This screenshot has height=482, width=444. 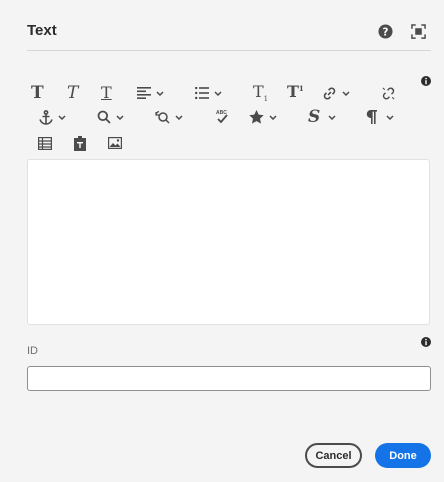 I want to click on spellcheck-icon: ABC, so click(x=222, y=117).